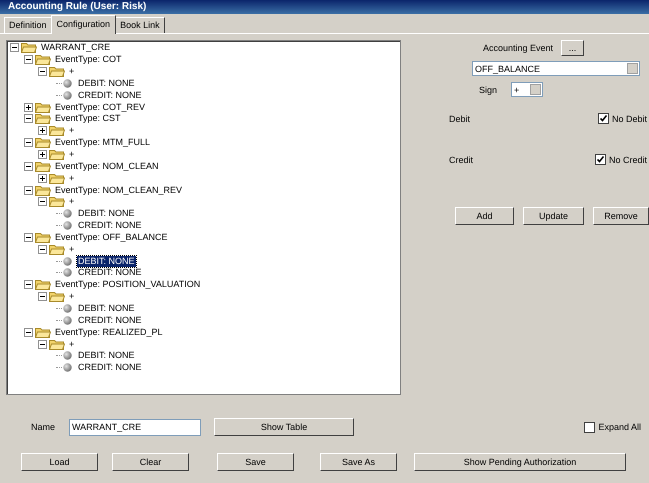  I want to click on tree-item: EventType: COT, so click(88, 60).